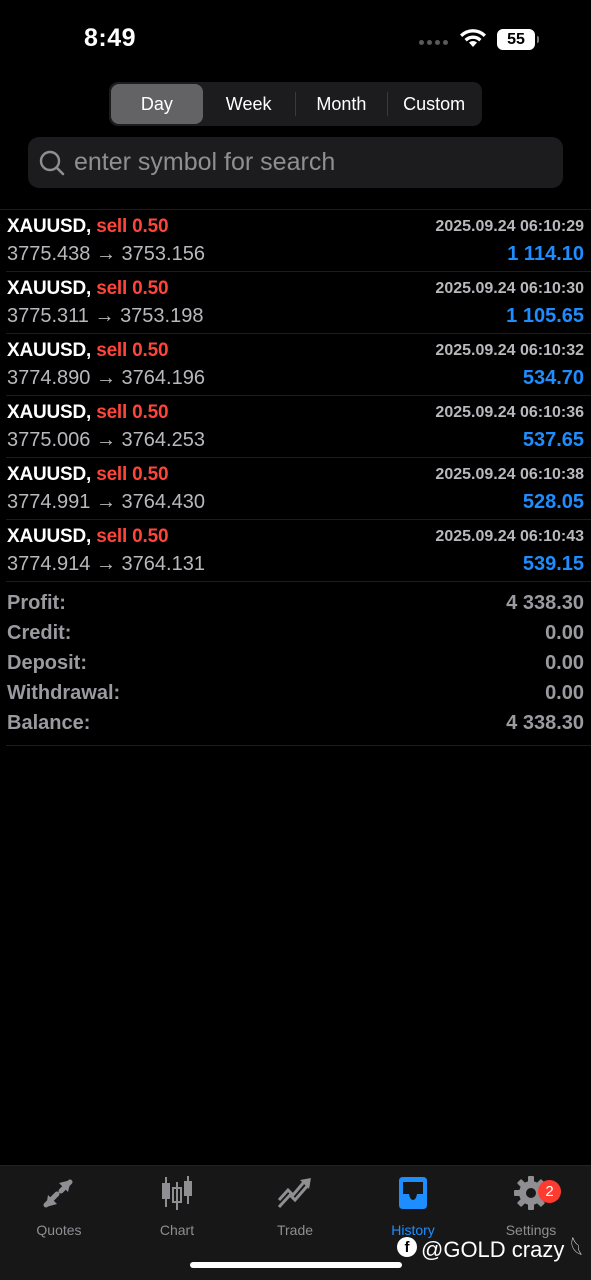  I want to click on trade-profit: 528.05, so click(553, 502).